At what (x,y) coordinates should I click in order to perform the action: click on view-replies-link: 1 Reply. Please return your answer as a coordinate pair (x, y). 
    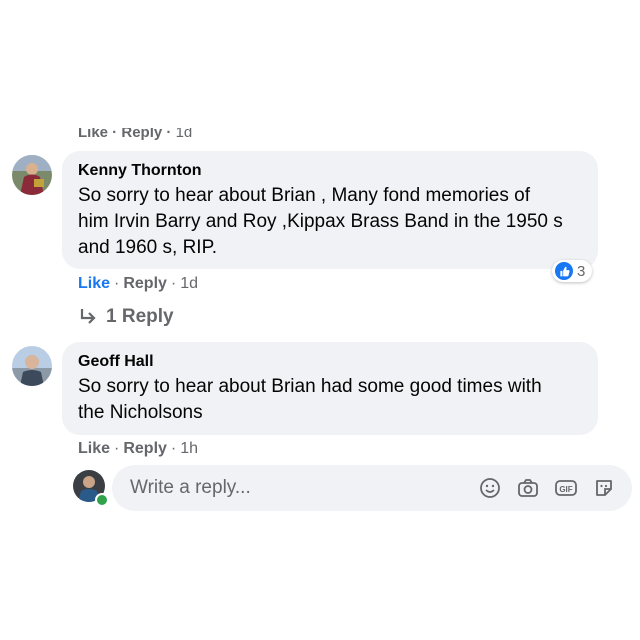
    Looking at the image, I should click on (126, 317).